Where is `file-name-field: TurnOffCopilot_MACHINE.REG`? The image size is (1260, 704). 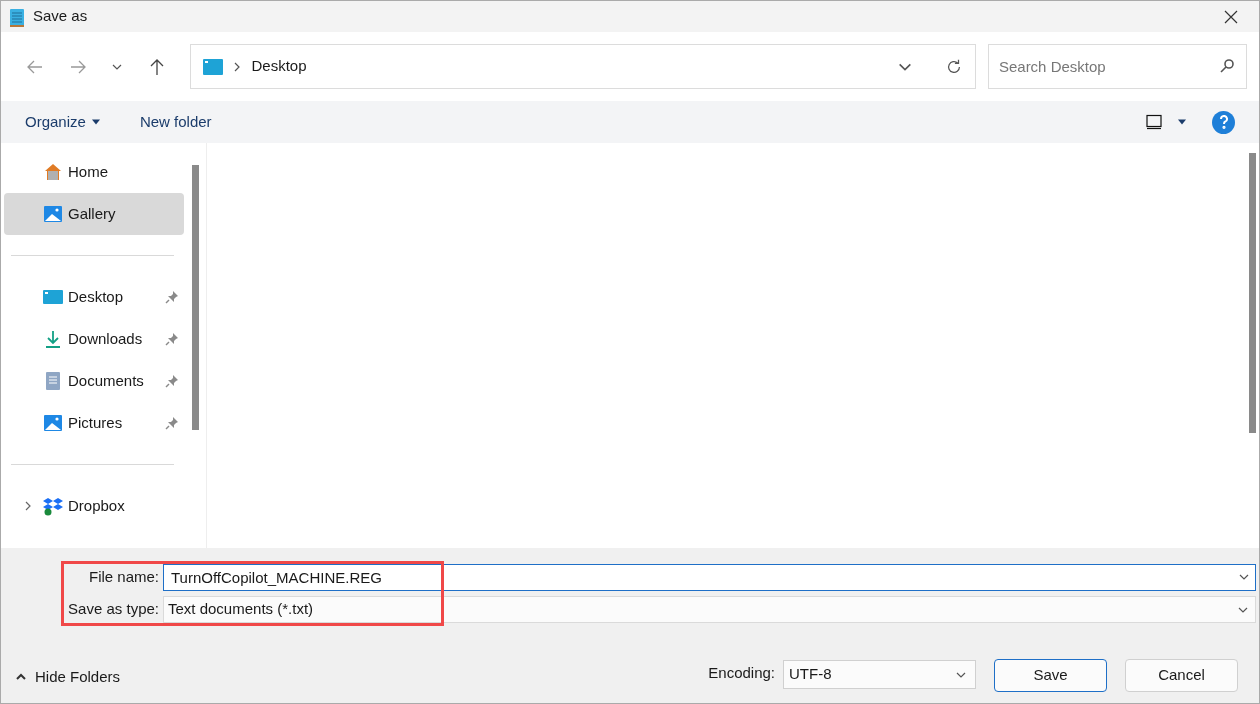
file-name-field: TurnOffCopilot_MACHINE.REG is located at coordinates (709, 577).